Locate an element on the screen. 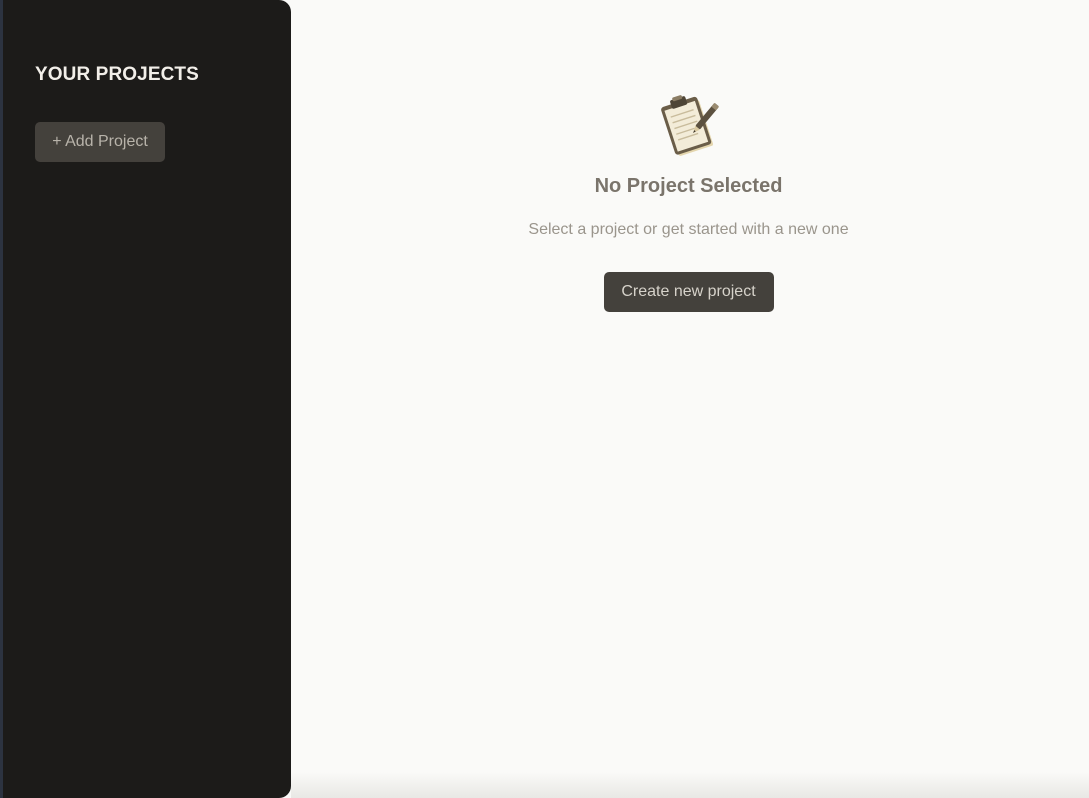 Image resolution: width=1089 pixels, height=798 pixels. clipboard-icon is located at coordinates (689, 125).